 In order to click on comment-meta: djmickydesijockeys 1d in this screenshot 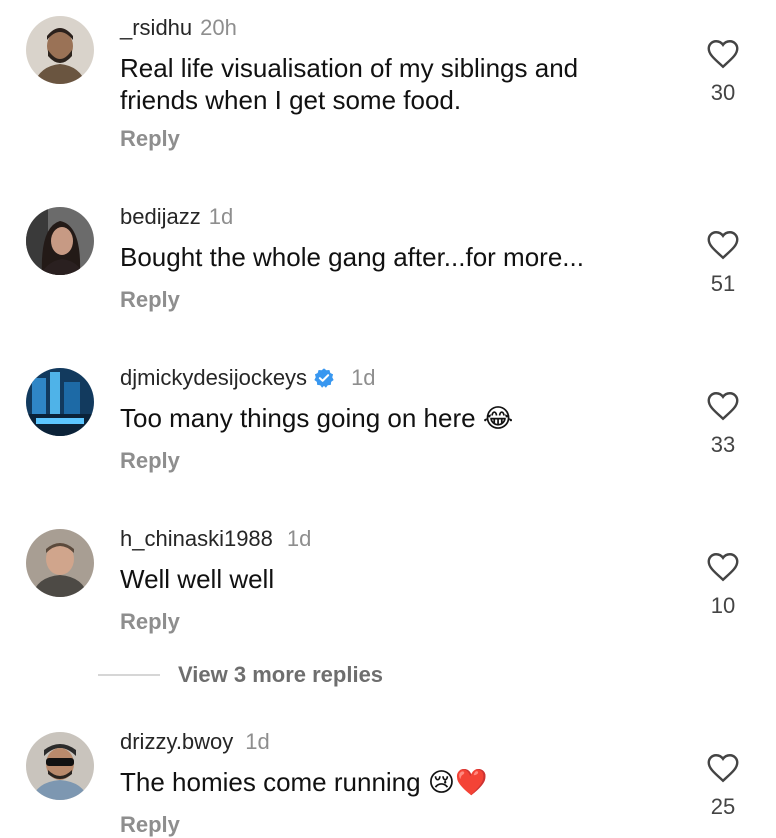, I will do `click(248, 378)`.